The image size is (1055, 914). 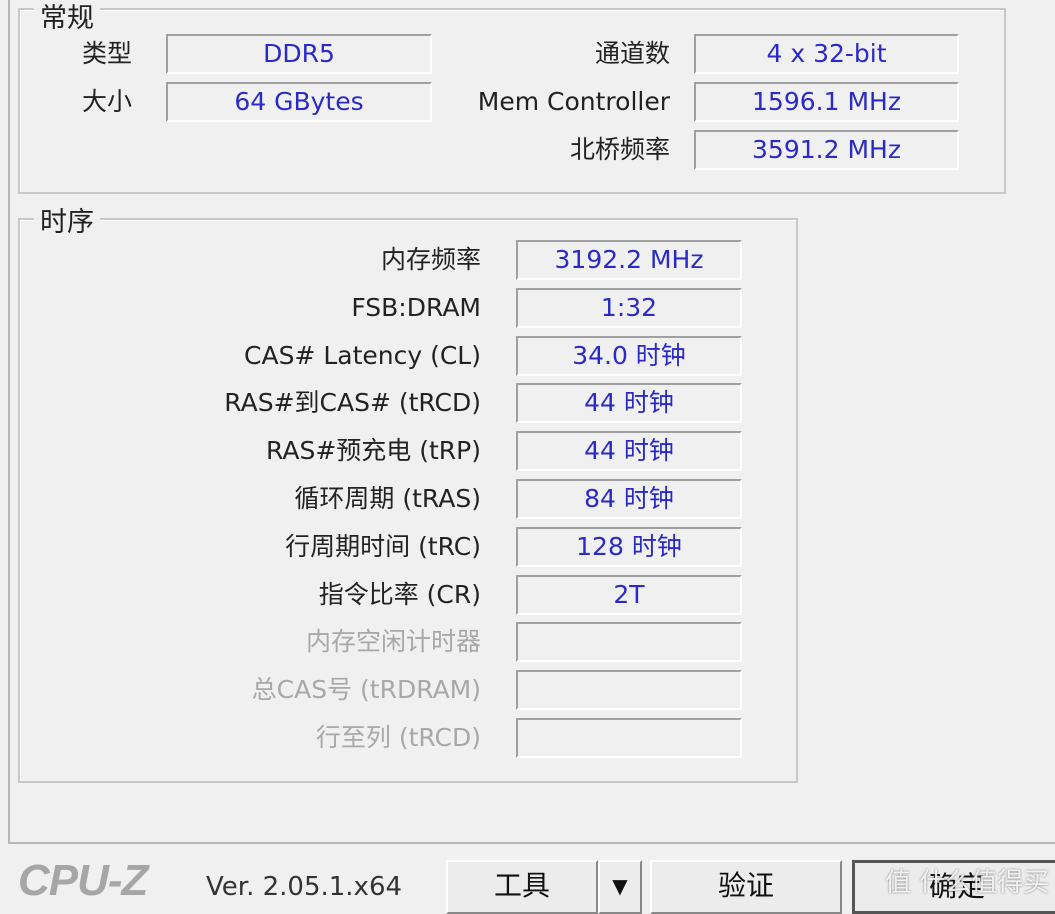 I want to click on tools-button: 工具, so click(x=522, y=887).